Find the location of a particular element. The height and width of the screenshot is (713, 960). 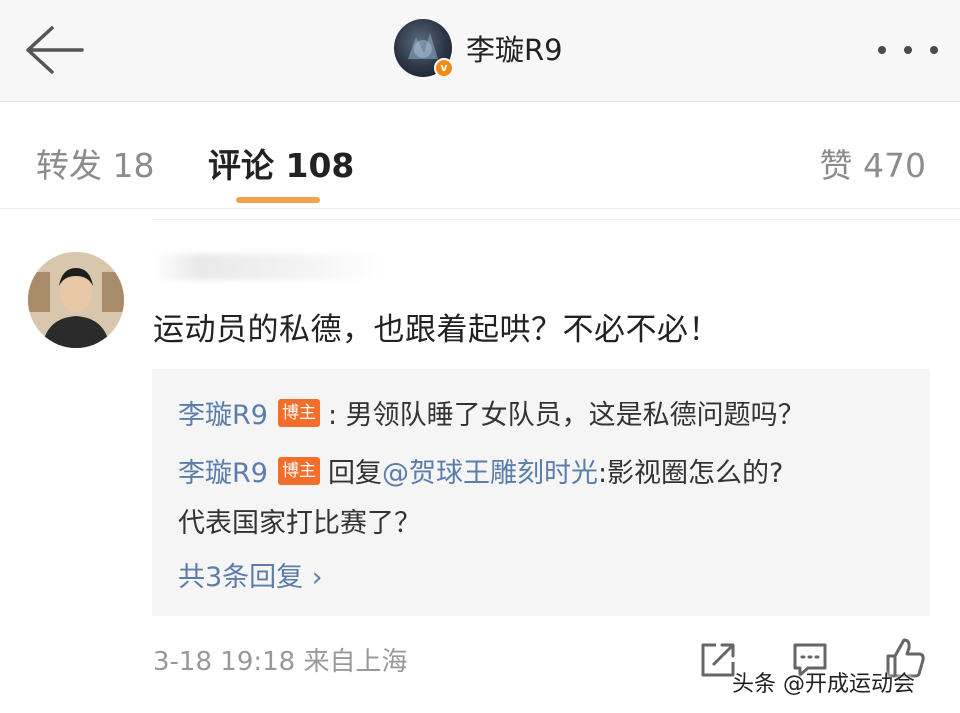

reply-item: 李璇R9 博主 回复 @贺球王雕刻时光 :影视圈怎么的? is located at coordinates (480, 470).